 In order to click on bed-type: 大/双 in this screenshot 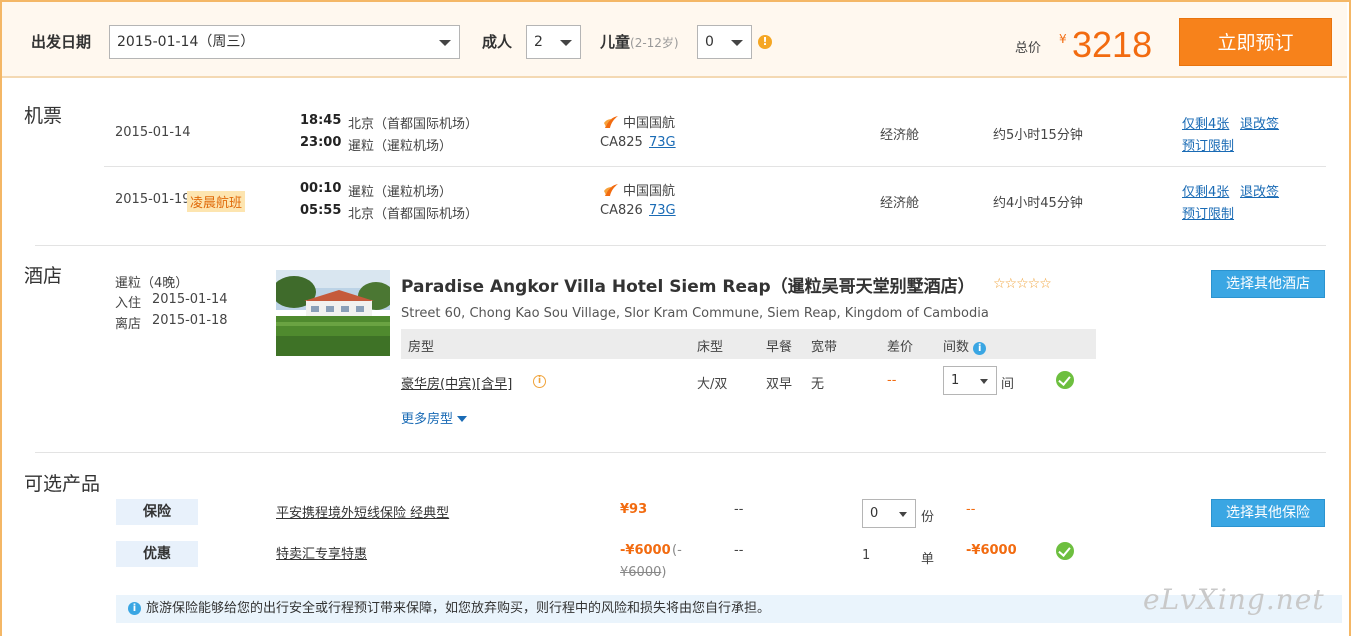, I will do `click(712, 384)`.